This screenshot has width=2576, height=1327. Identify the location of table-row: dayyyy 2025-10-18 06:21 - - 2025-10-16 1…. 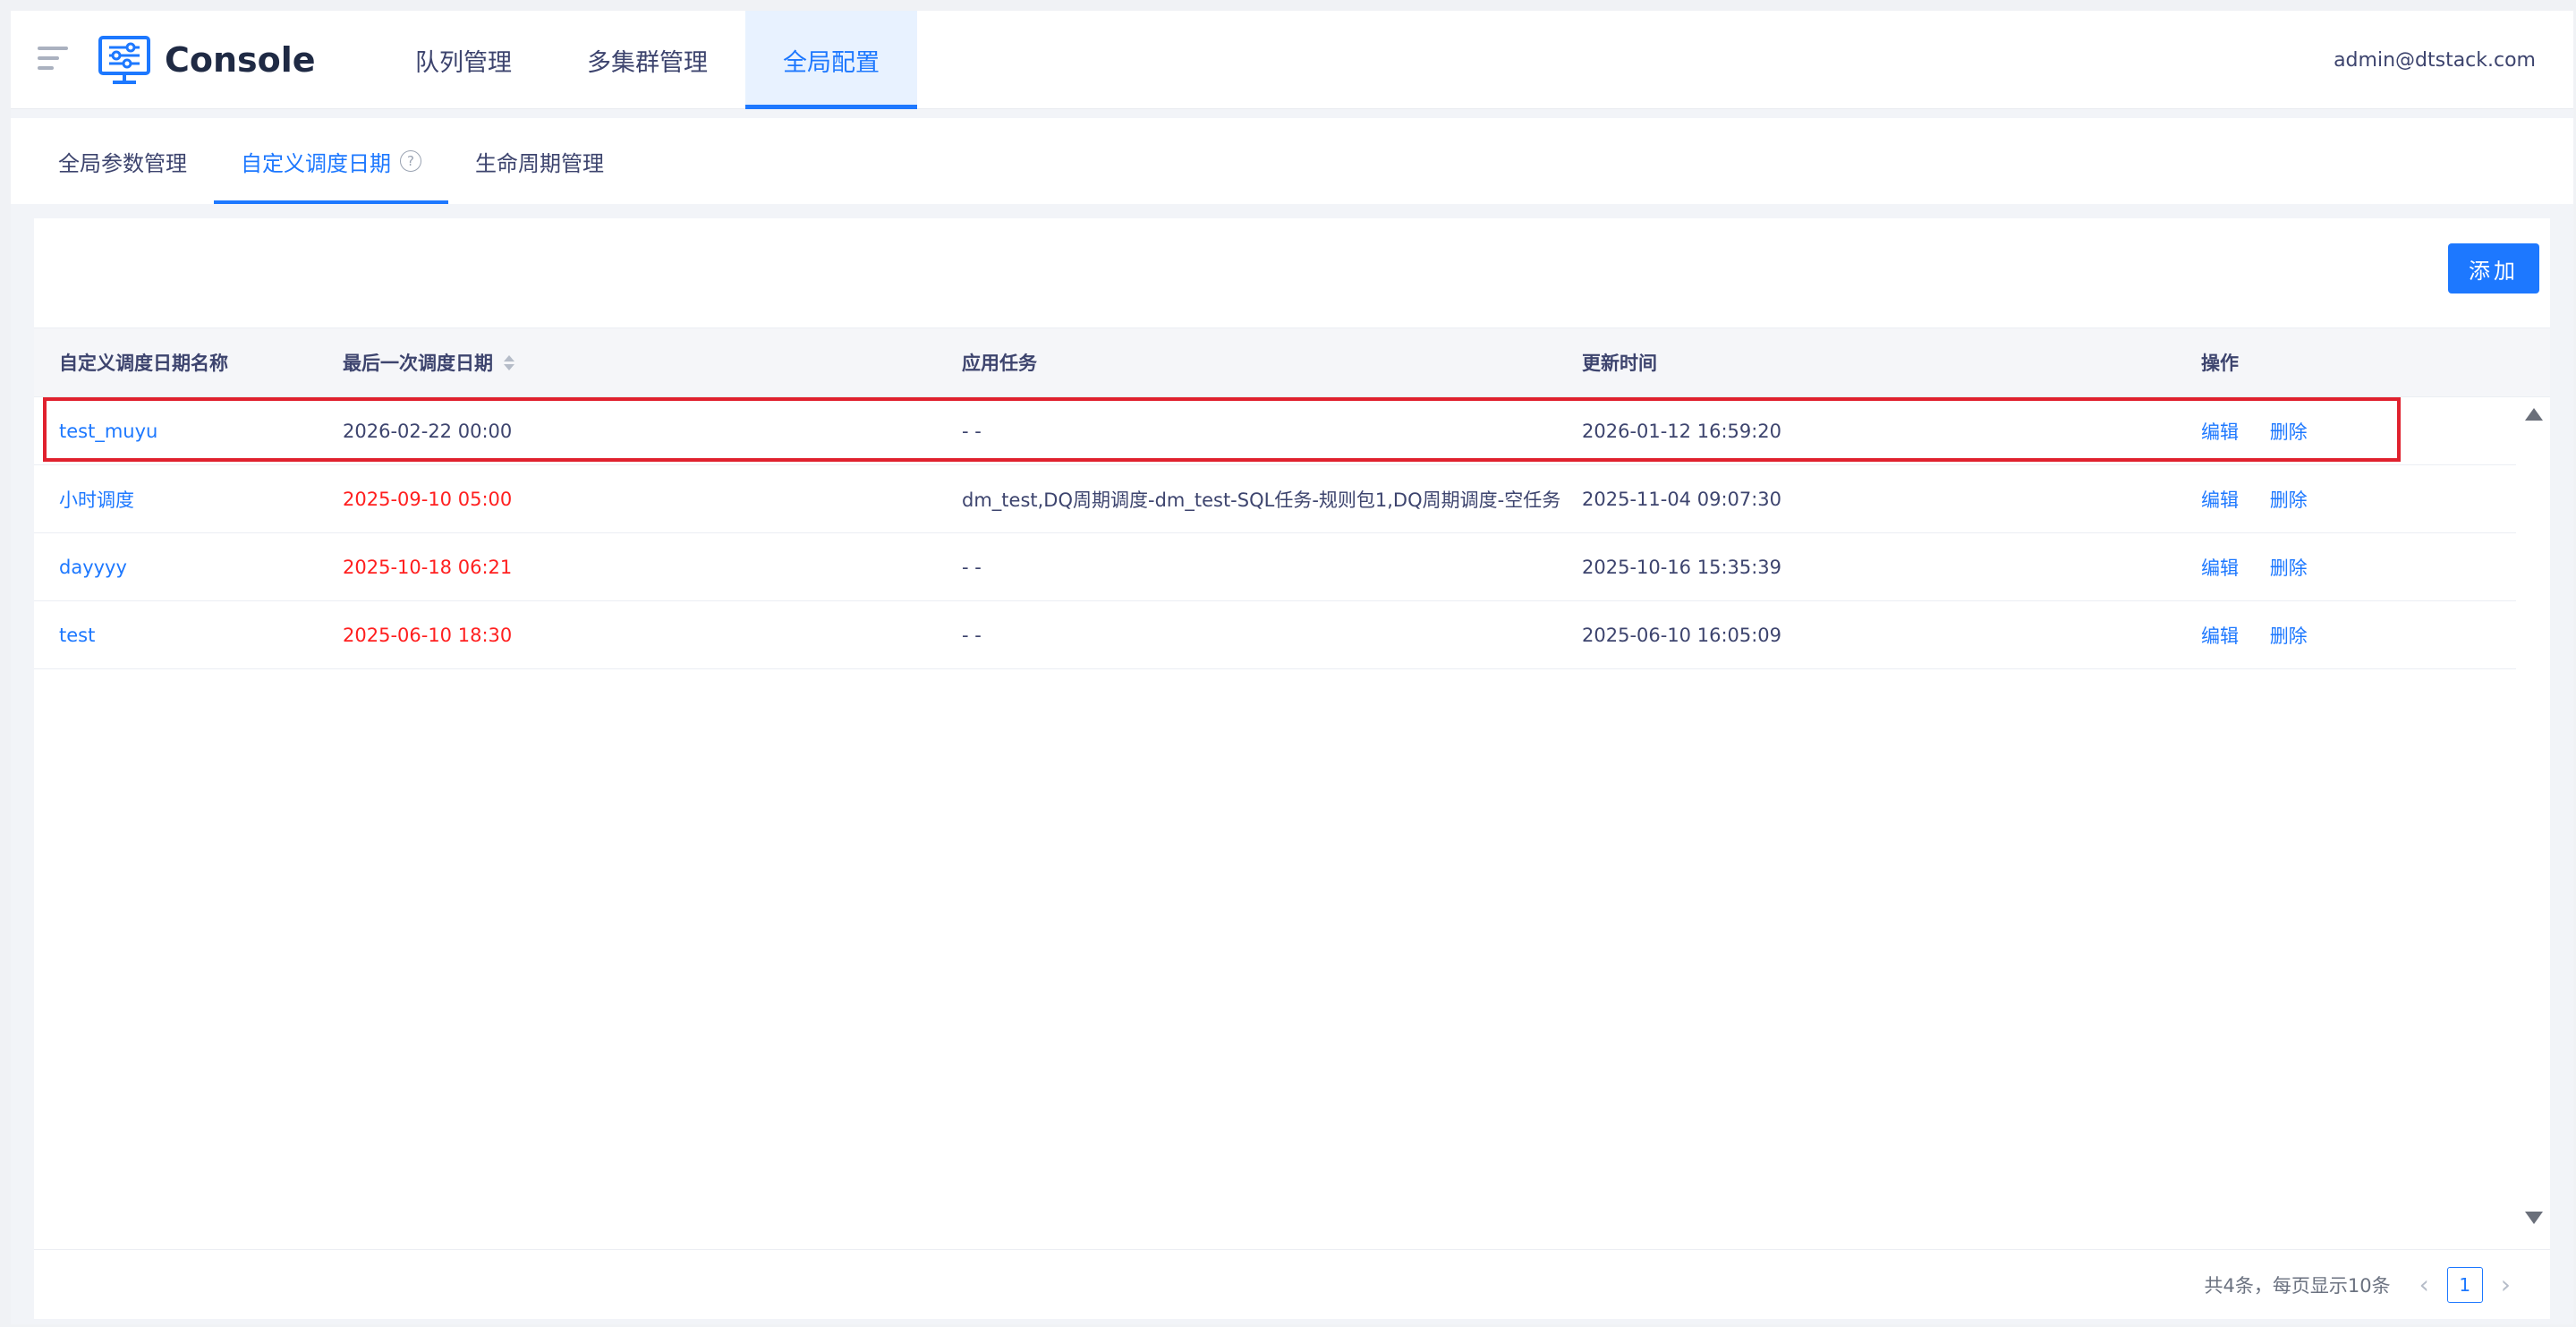
(1275, 567).